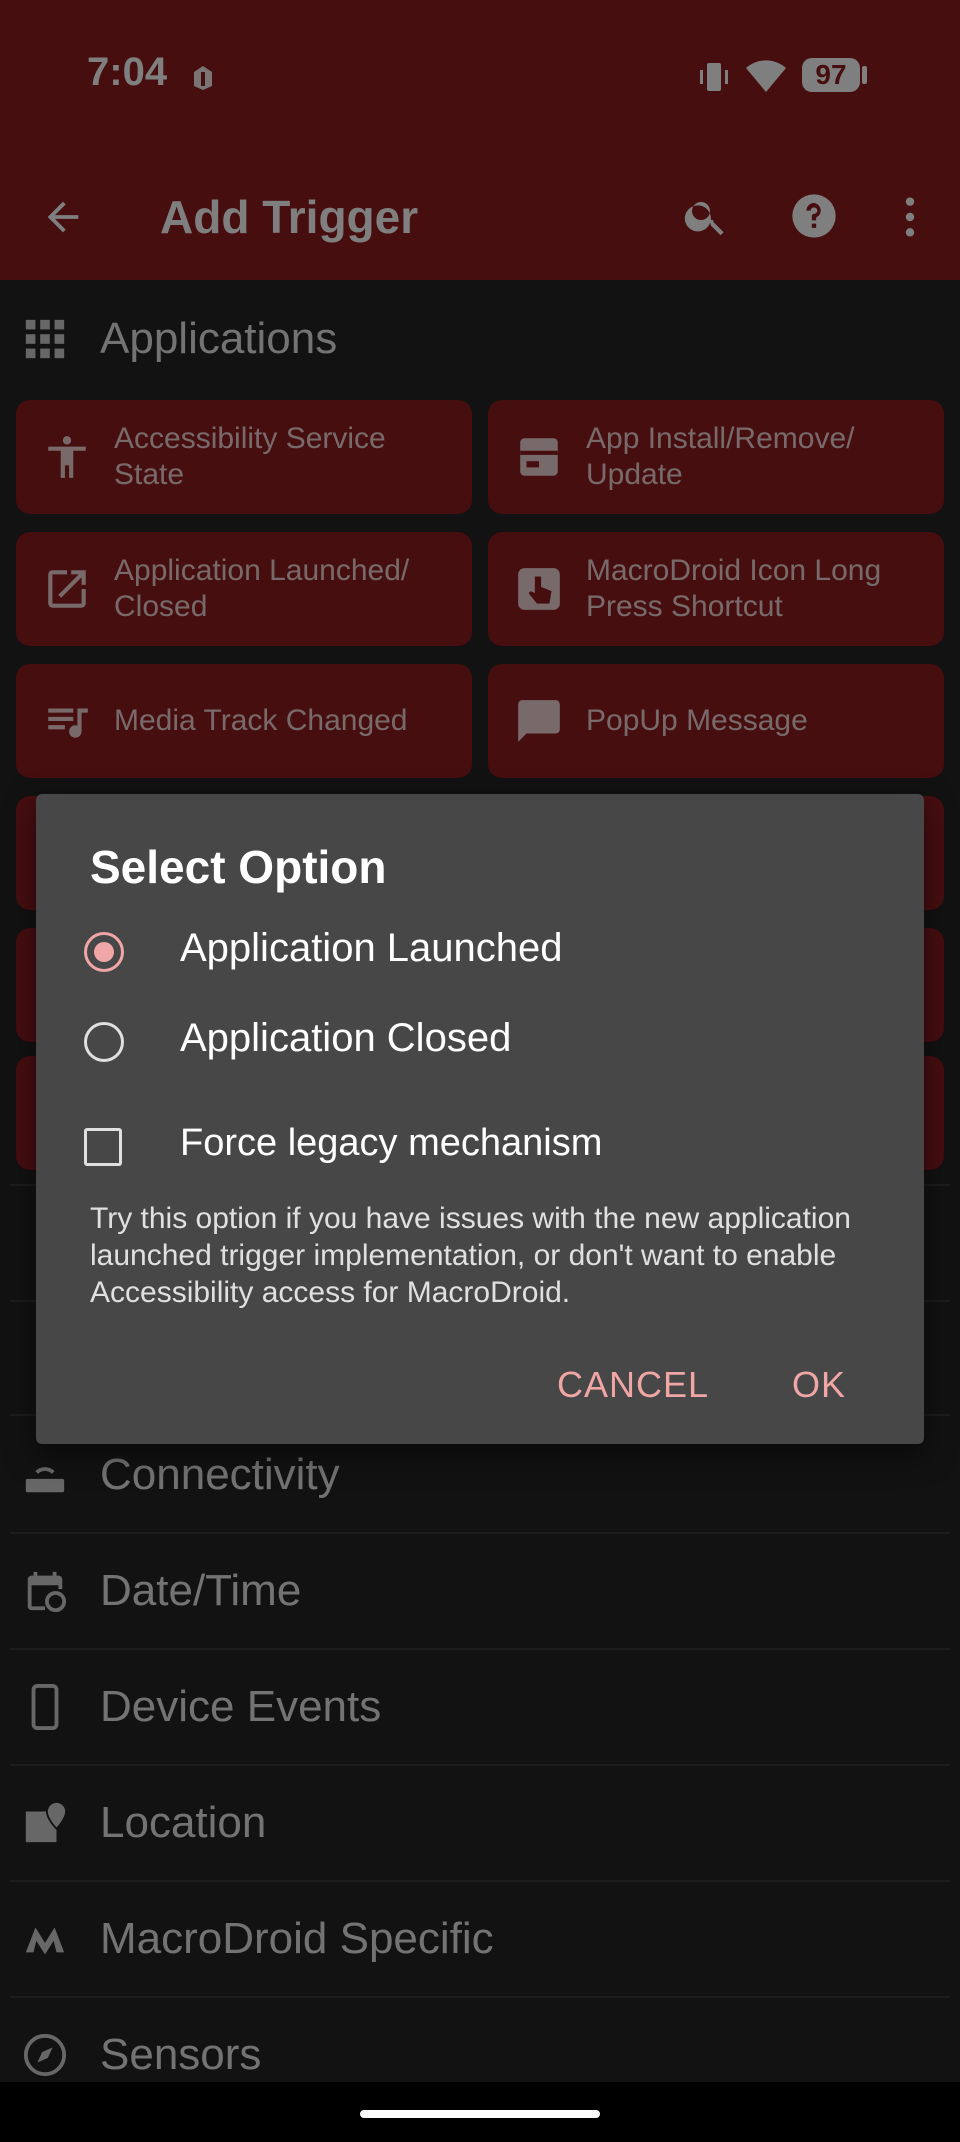 This screenshot has width=960, height=2142. Describe the element at coordinates (391, 1143) in the screenshot. I see `checkbox-label: Force legacy mechanism` at that location.